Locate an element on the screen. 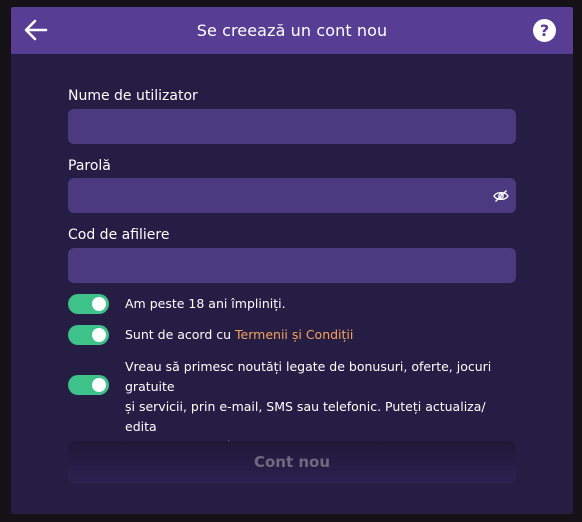 The height and width of the screenshot is (522, 582). username-input is located at coordinates (292, 126).